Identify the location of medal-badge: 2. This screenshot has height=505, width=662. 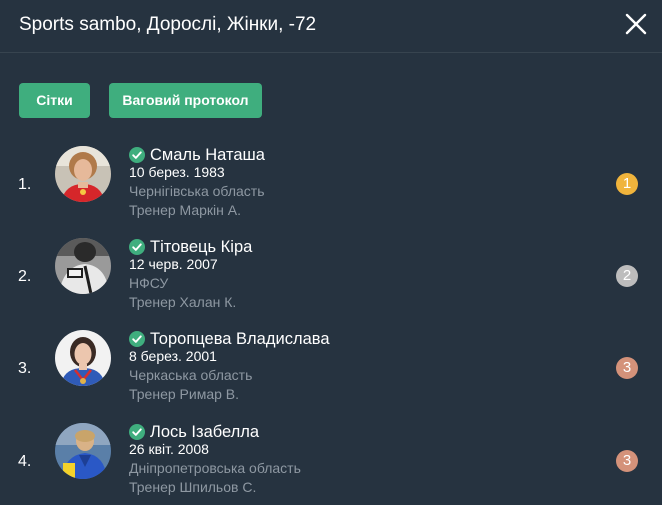
(627, 276).